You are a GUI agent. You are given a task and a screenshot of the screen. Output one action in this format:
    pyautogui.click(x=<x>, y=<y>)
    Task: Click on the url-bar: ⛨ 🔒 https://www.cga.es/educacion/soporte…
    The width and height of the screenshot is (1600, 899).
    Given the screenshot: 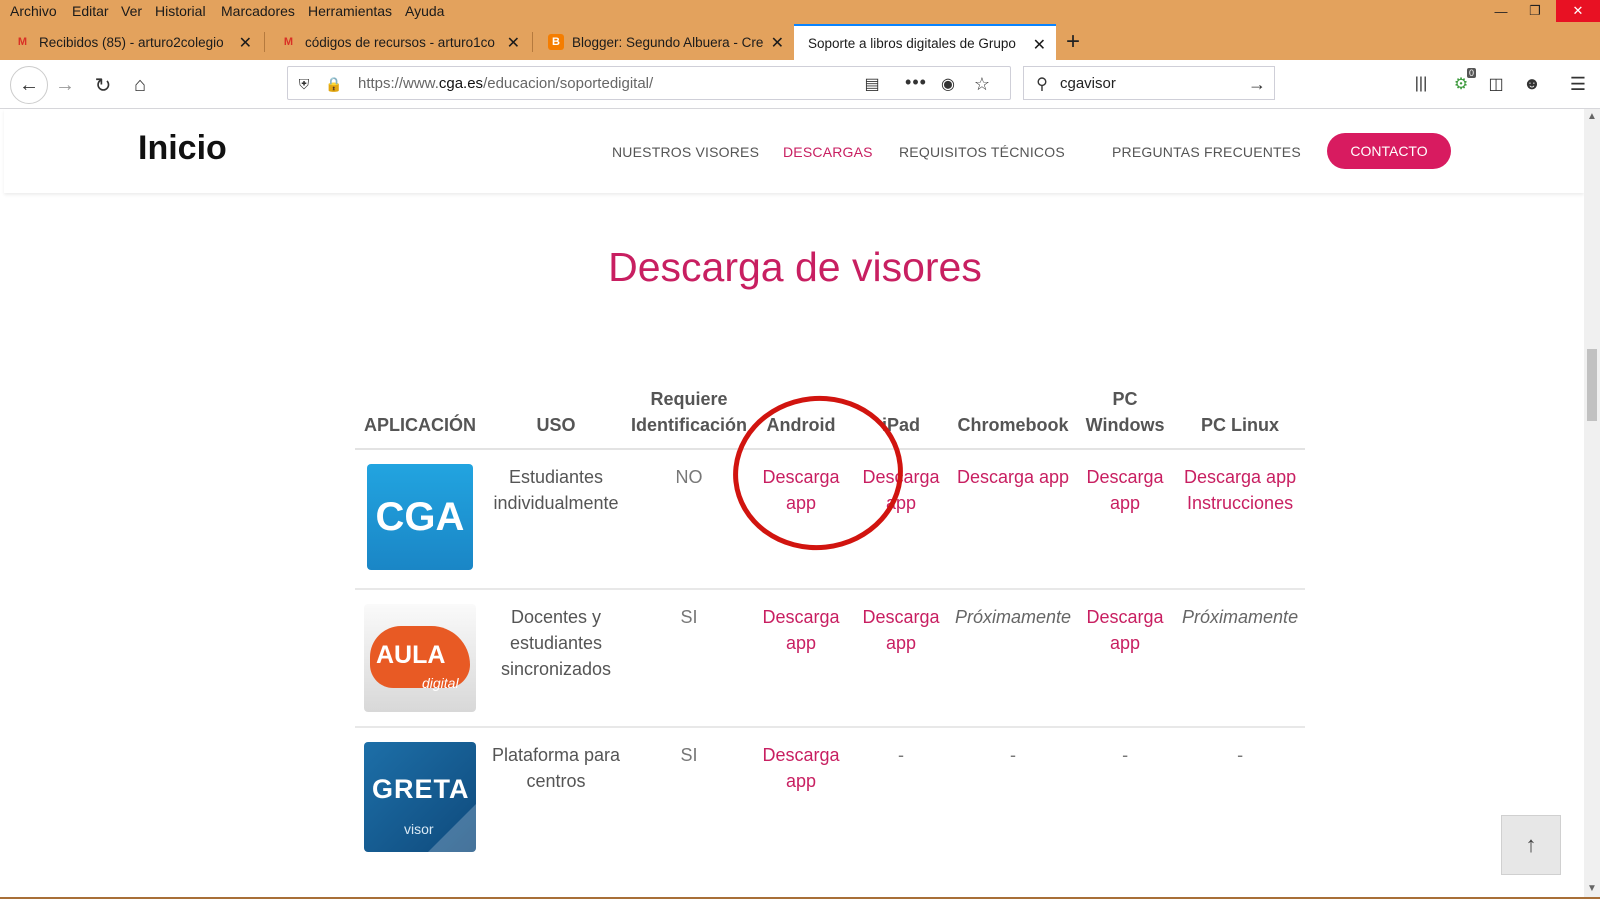 What is the action you would take?
    pyautogui.click(x=649, y=83)
    